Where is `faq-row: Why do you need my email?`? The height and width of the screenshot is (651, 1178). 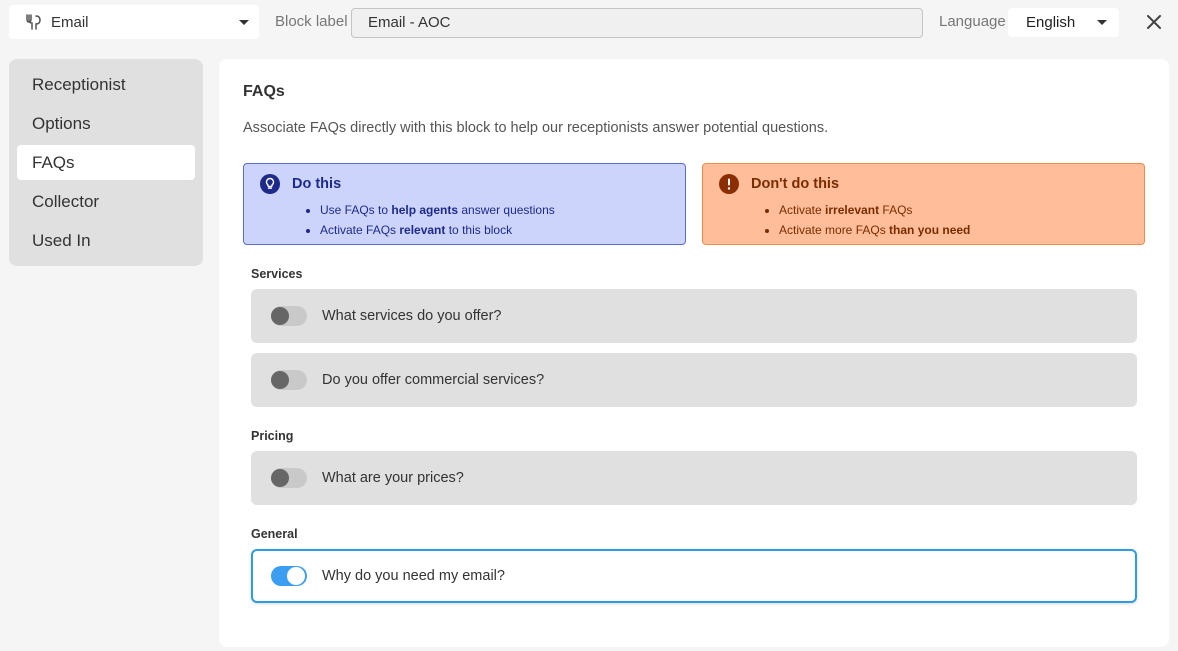
faq-row: Why do you need my email? is located at coordinates (694, 576).